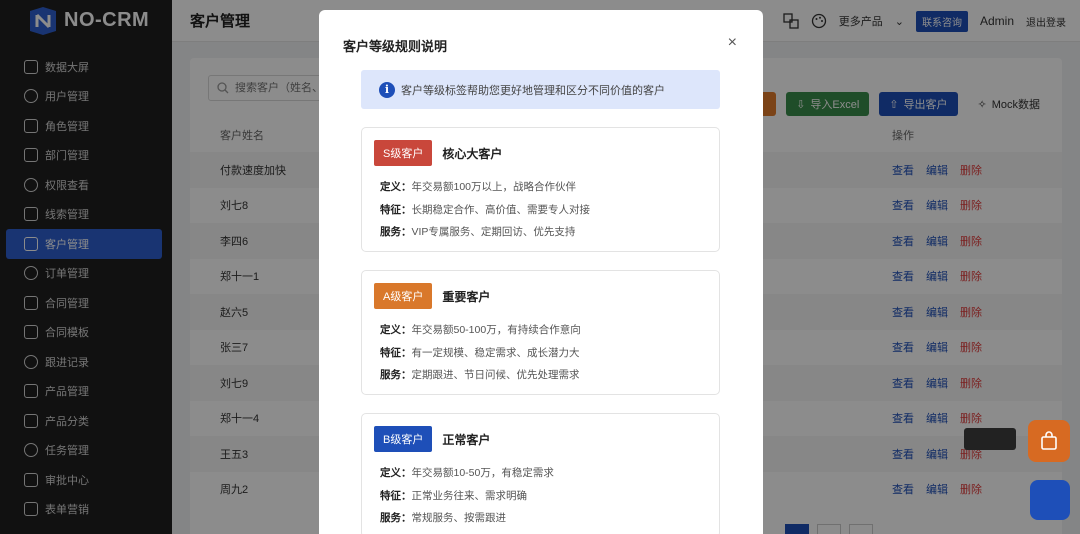 The height and width of the screenshot is (534, 1080). Describe the element at coordinates (453, 495) in the screenshot. I see `level-feature: 特征：正常业务往来、需求明确` at that location.